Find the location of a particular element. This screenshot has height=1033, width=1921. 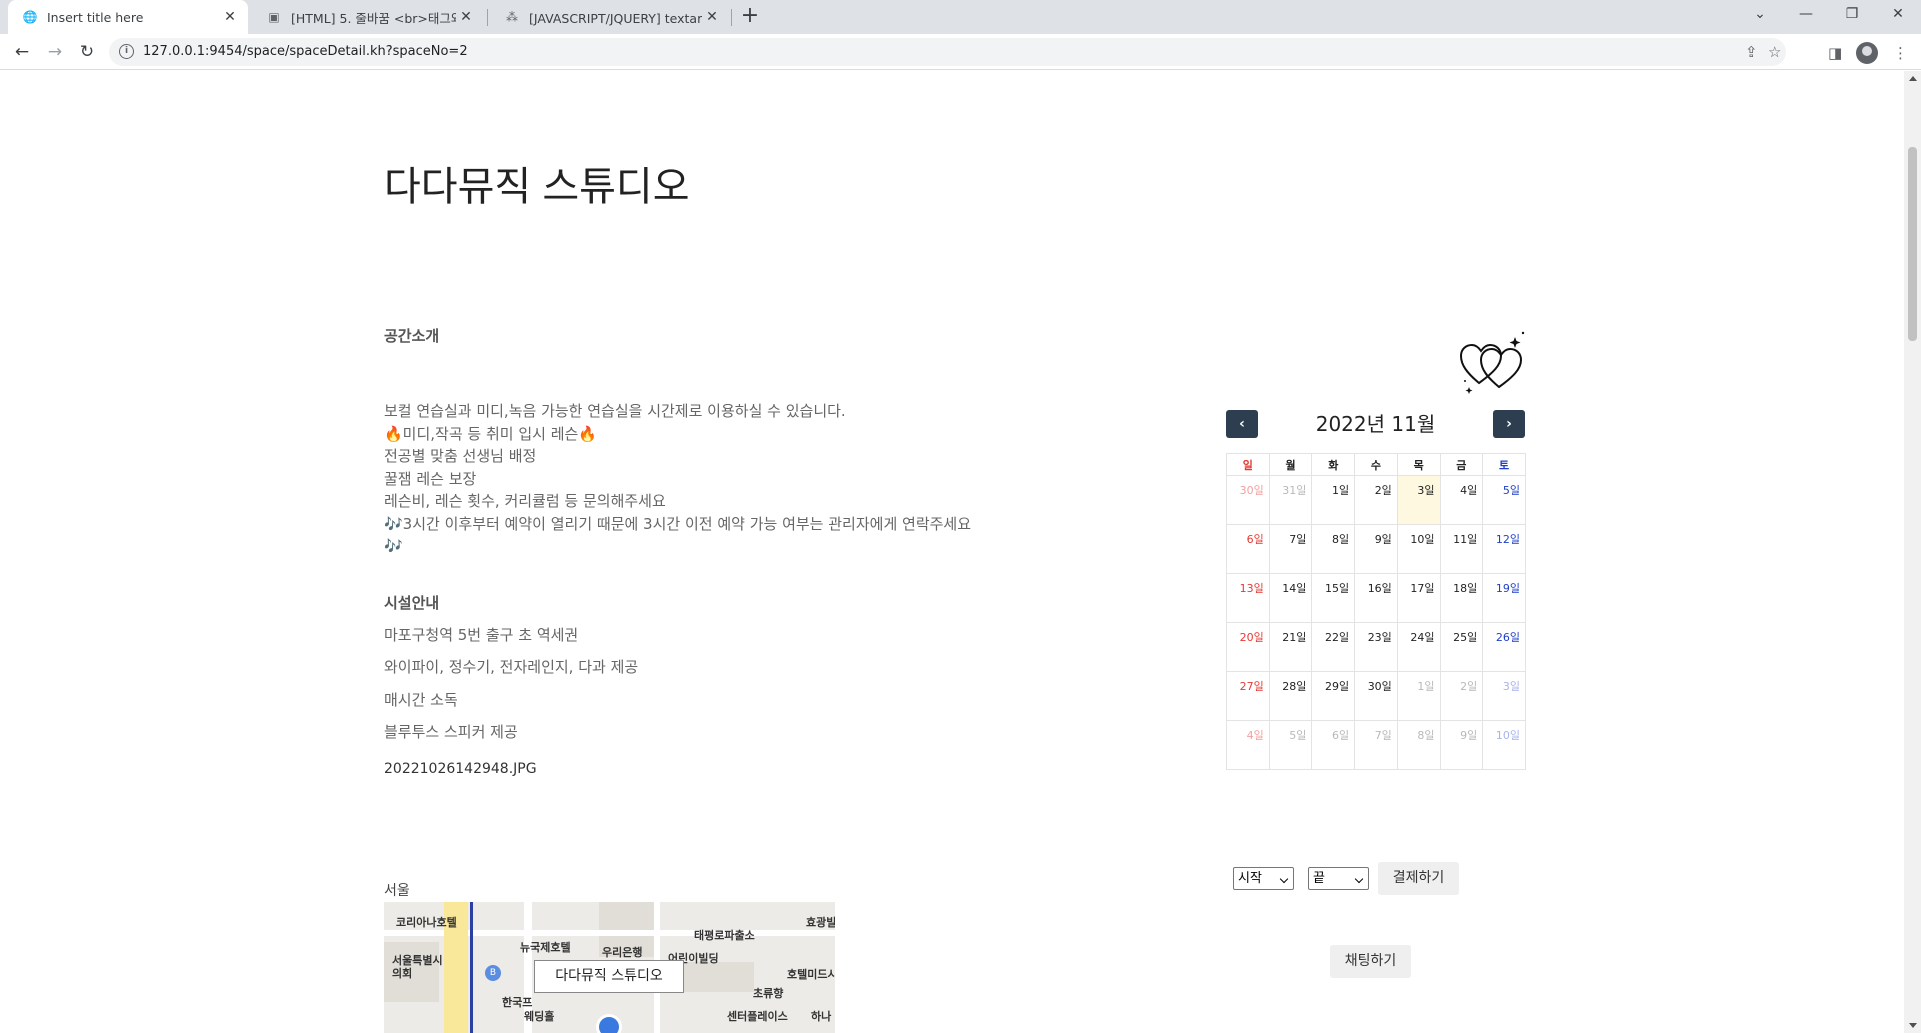

calendar-day: 27일 is located at coordinates (1248, 696).